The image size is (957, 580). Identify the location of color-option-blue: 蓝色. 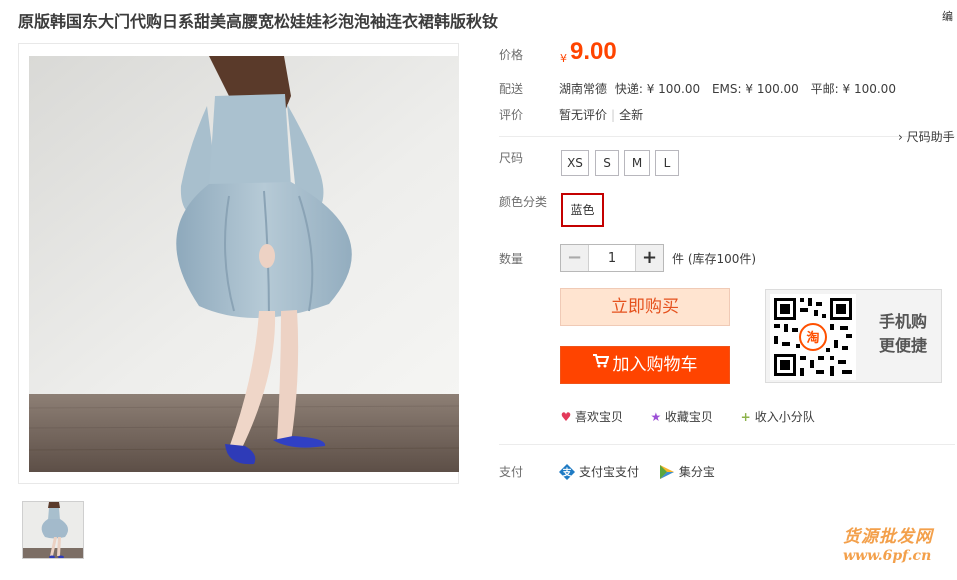
(582, 210).